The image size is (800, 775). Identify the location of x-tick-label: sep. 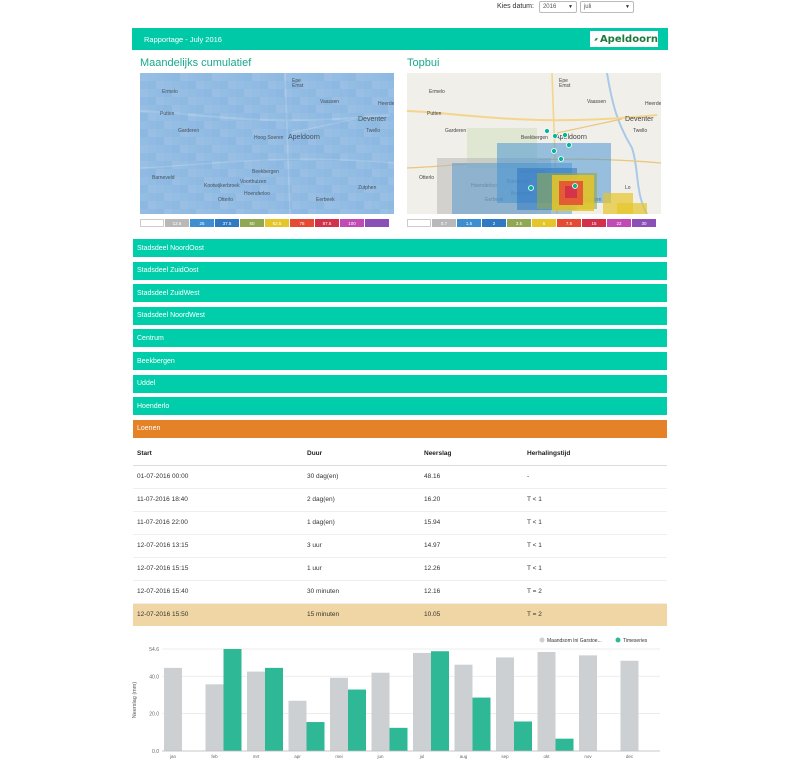
(505, 756).